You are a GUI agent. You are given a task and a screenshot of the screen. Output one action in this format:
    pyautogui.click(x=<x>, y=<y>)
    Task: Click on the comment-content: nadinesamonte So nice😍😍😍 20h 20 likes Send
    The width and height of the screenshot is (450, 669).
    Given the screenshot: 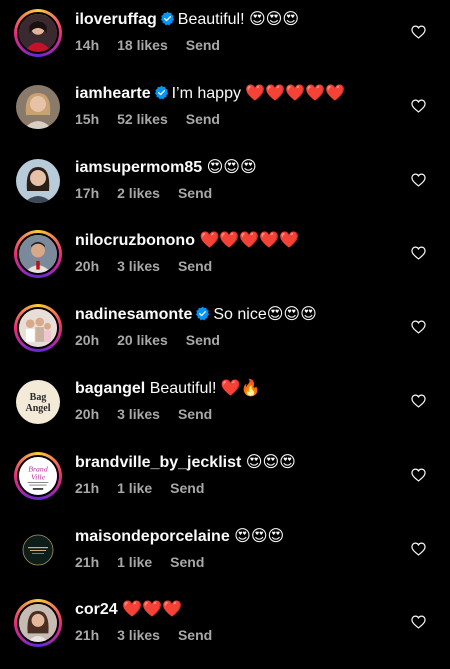 What is the action you would take?
    pyautogui.click(x=237, y=326)
    